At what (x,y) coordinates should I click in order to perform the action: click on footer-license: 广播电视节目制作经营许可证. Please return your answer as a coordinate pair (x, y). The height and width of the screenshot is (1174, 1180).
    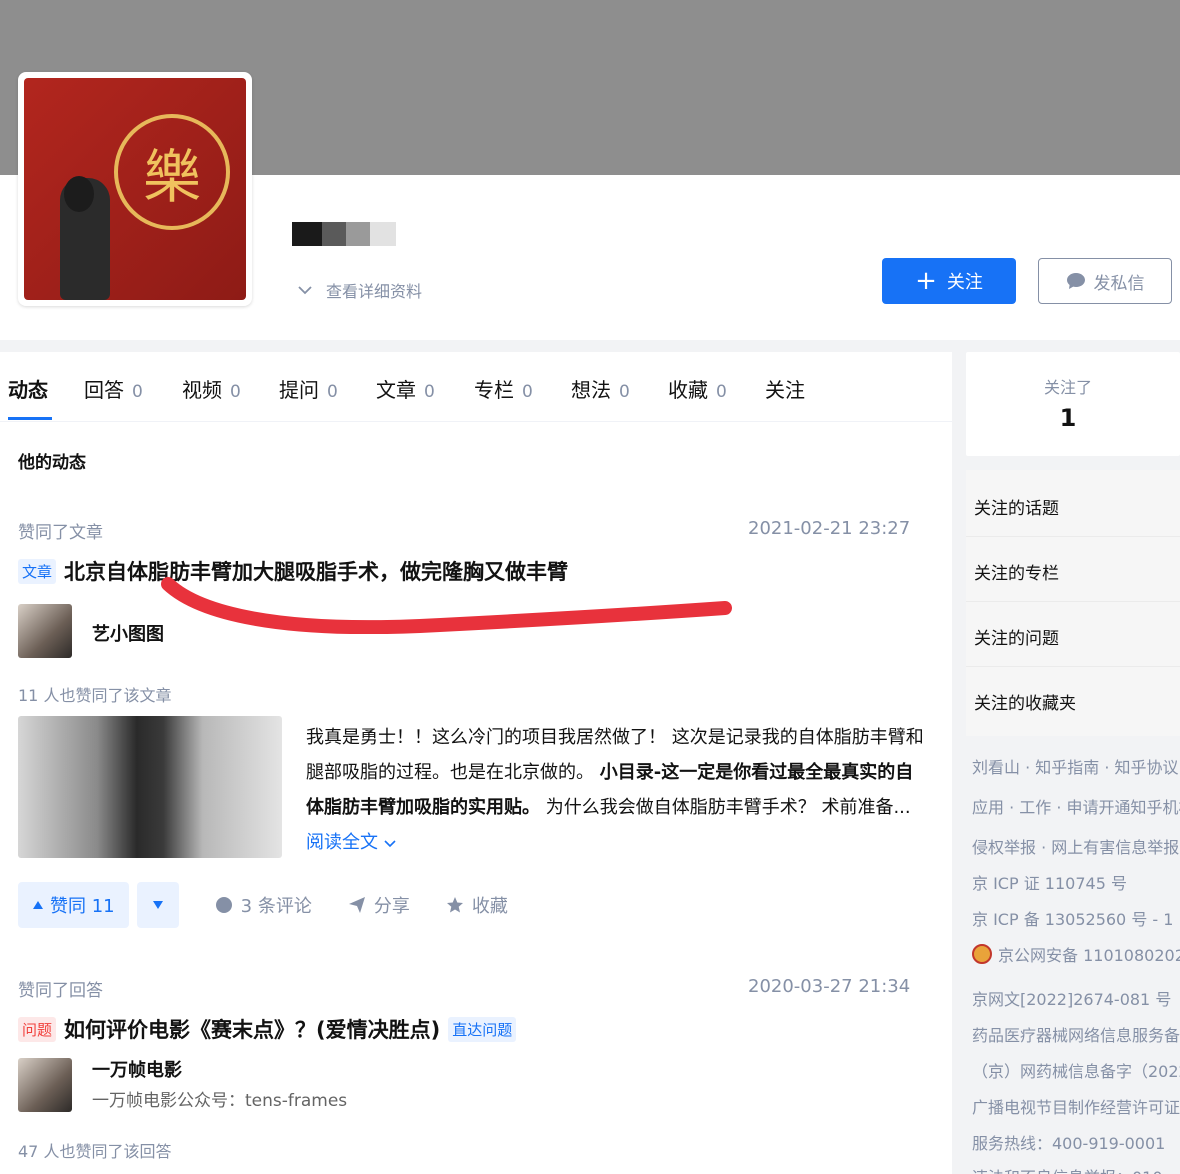
    Looking at the image, I should click on (1076, 1106).